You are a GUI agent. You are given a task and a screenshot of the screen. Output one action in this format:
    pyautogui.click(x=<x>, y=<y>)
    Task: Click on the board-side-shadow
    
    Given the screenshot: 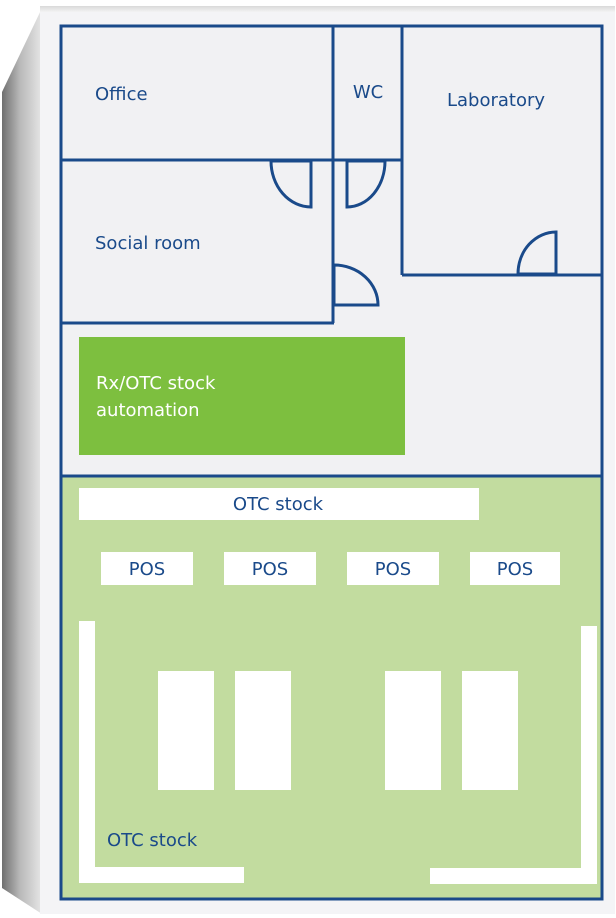 What is the action you would take?
    pyautogui.click(x=22, y=461)
    